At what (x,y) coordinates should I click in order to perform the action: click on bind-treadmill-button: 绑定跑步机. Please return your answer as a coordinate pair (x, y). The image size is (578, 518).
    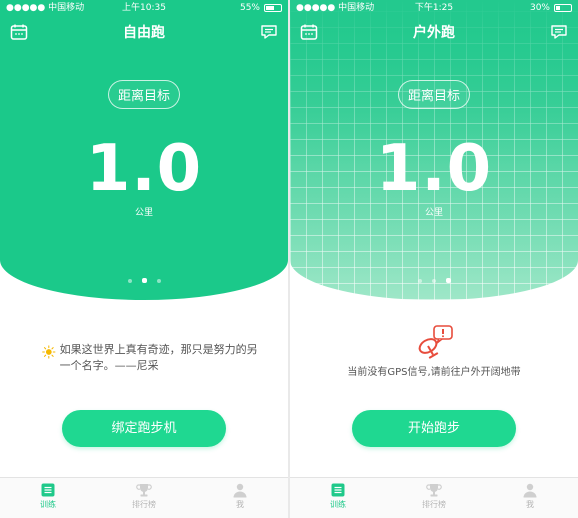
    Looking at the image, I should click on (144, 428).